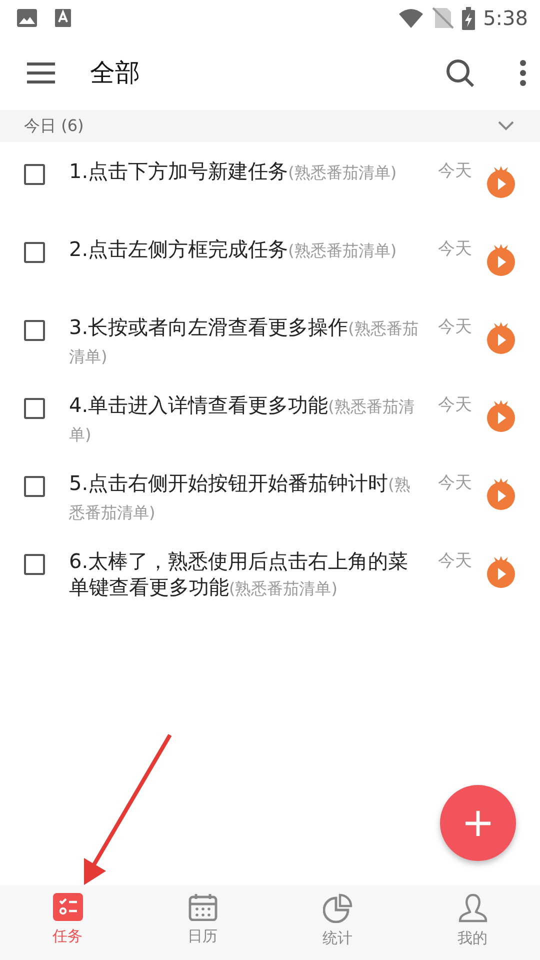  I want to click on nav-tab: 日历, so click(202, 922).